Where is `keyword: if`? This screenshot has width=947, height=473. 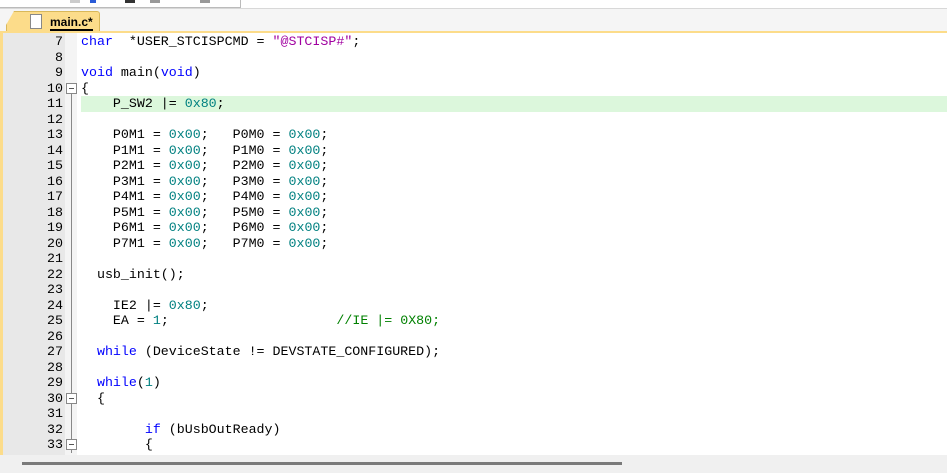 keyword: if is located at coordinates (121, 429).